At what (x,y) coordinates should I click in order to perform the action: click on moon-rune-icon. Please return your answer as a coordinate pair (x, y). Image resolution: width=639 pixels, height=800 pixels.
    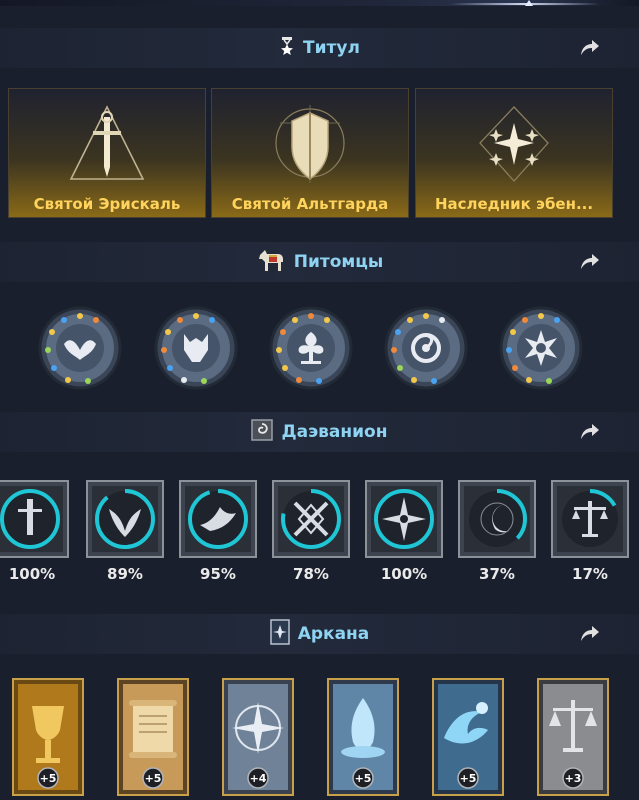
    Looking at the image, I should click on (497, 519).